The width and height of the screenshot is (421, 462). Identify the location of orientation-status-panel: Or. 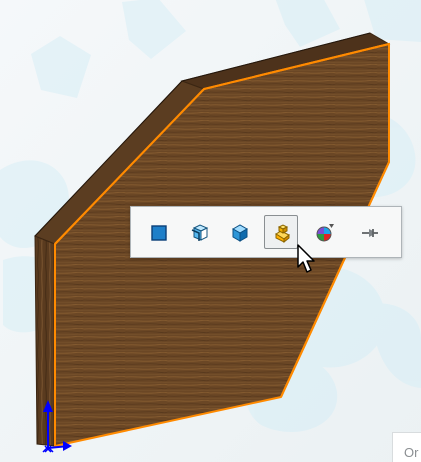
(406, 447).